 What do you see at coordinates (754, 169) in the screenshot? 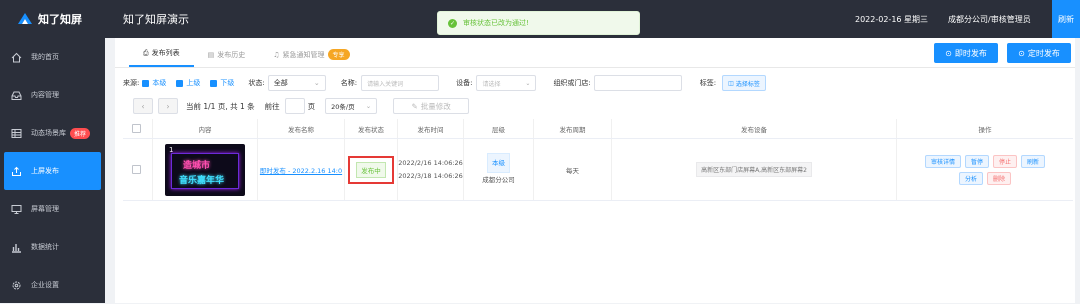
I see `devices-cell: 高新区东部门店屏幕A,高新区东部屏幕2` at bounding box center [754, 169].